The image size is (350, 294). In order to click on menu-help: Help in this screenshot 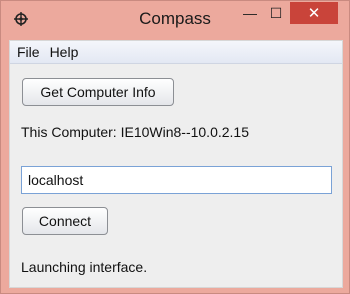, I will do `click(64, 52)`.